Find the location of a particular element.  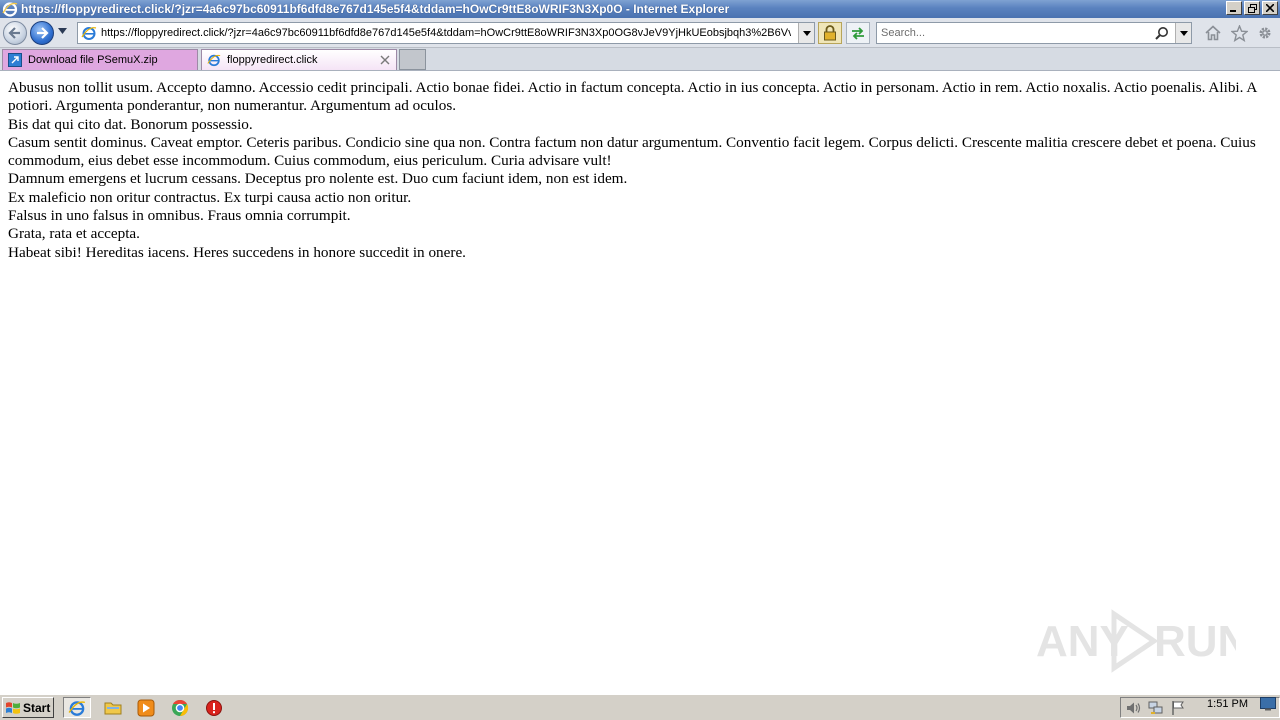

taskbar-chrome-button is located at coordinates (180, 707).